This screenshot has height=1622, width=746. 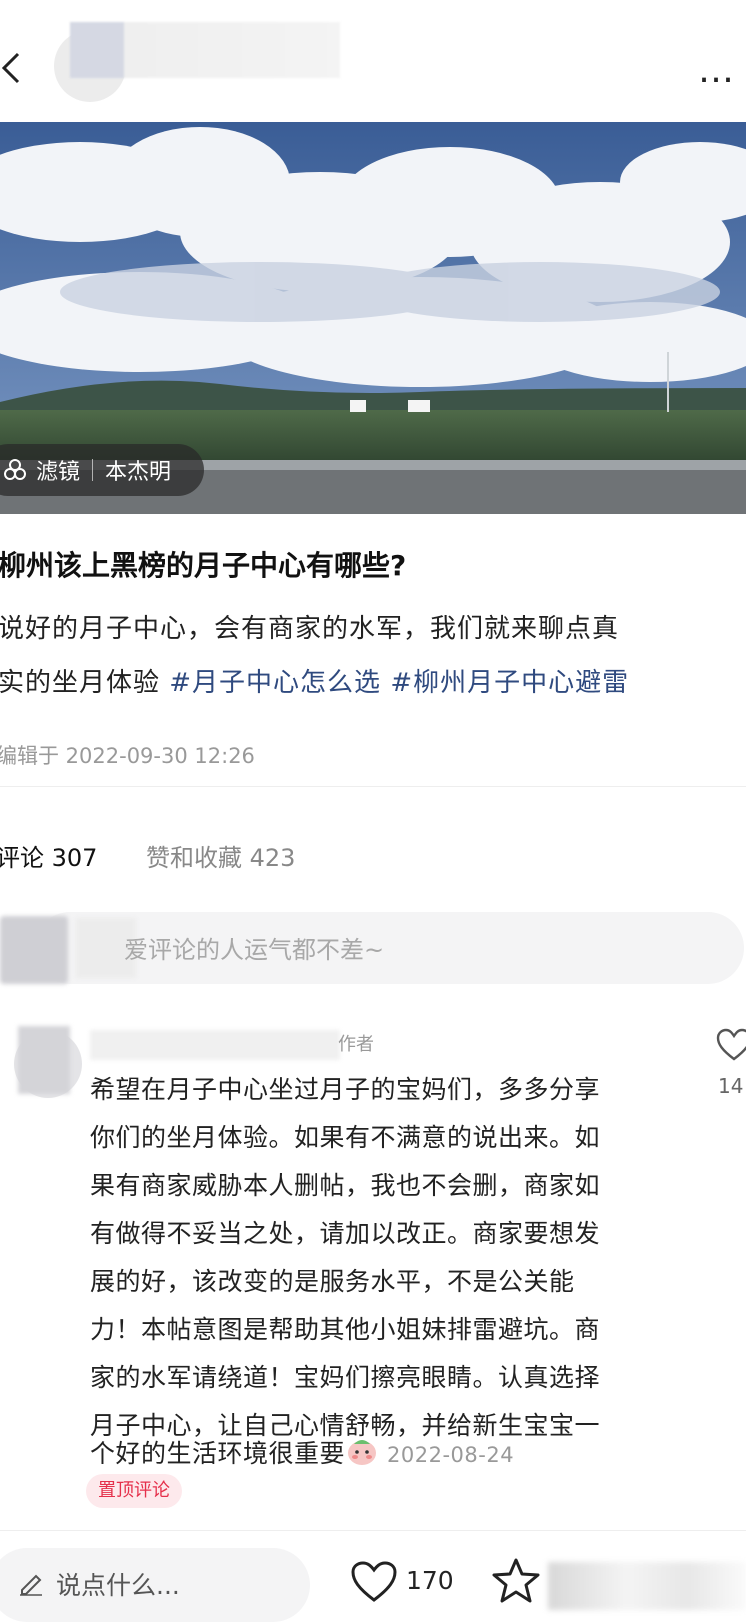 I want to click on edited-timestamp: 编辑于 2022-09-30 12:26, so click(x=127, y=756).